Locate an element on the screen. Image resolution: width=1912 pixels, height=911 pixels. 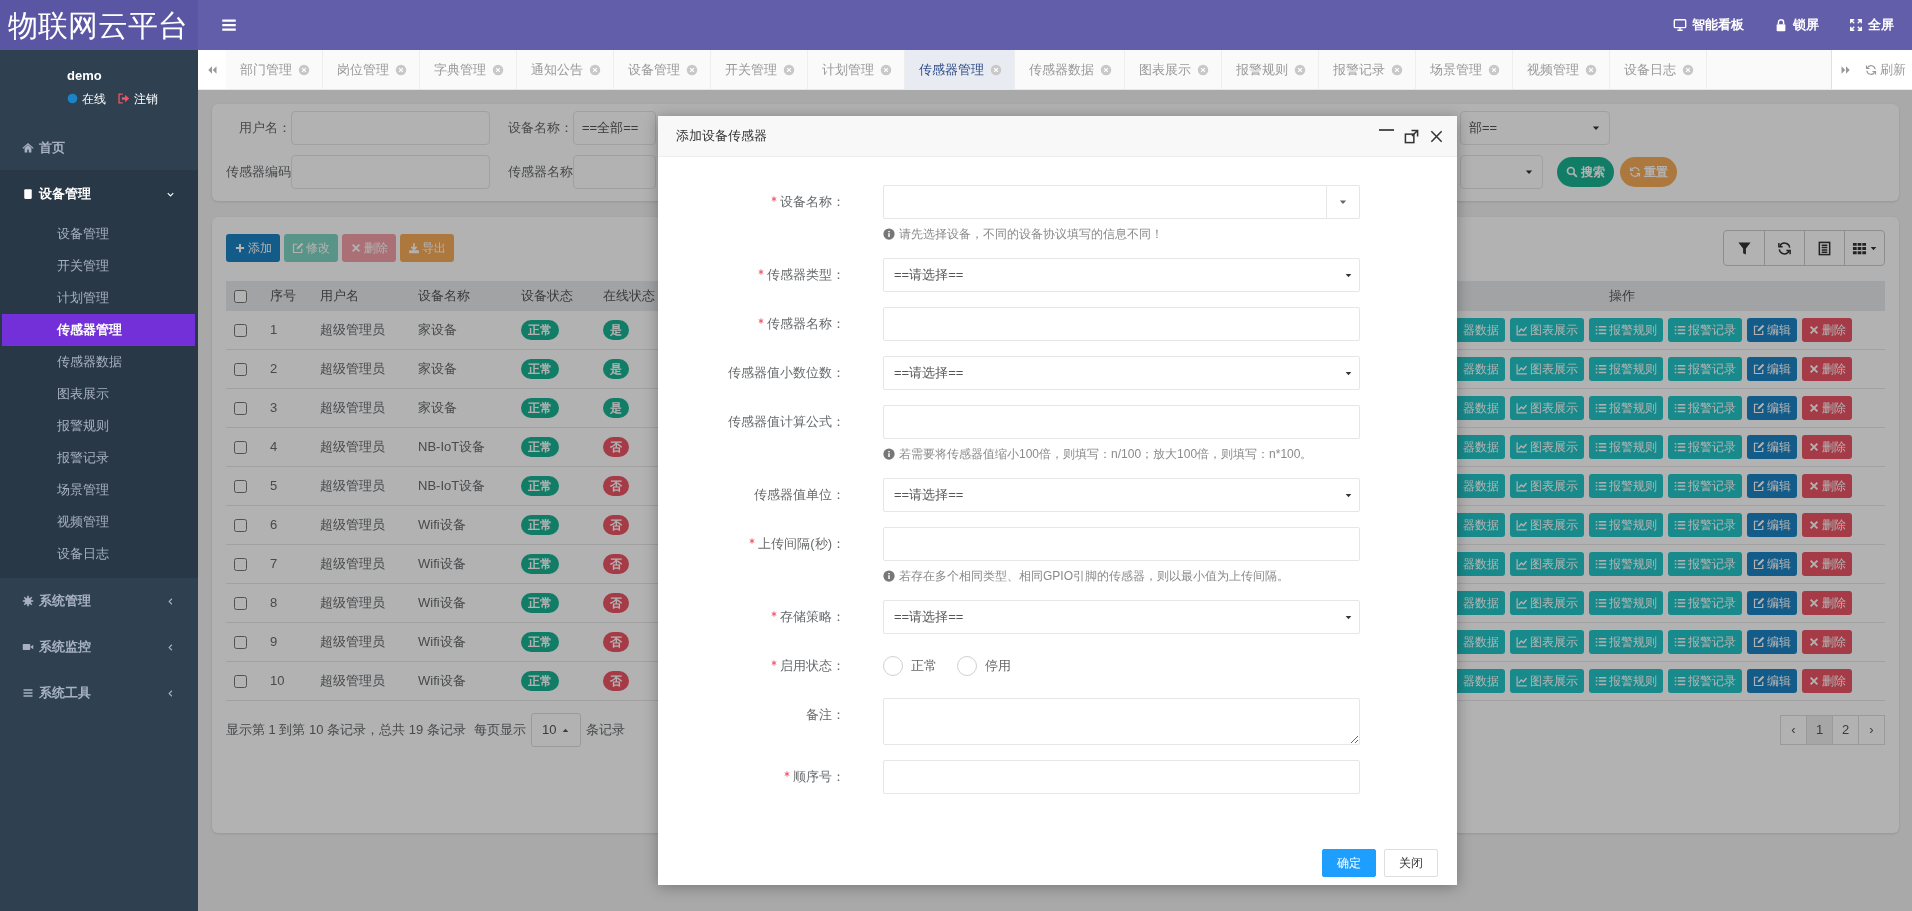
dropdown-button is located at coordinates (1343, 202).